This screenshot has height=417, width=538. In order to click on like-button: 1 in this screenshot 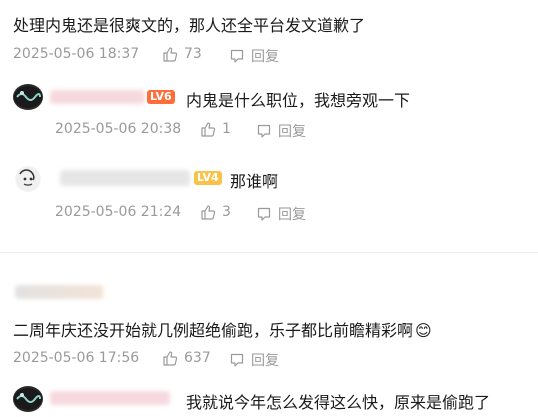, I will do `click(215, 129)`.